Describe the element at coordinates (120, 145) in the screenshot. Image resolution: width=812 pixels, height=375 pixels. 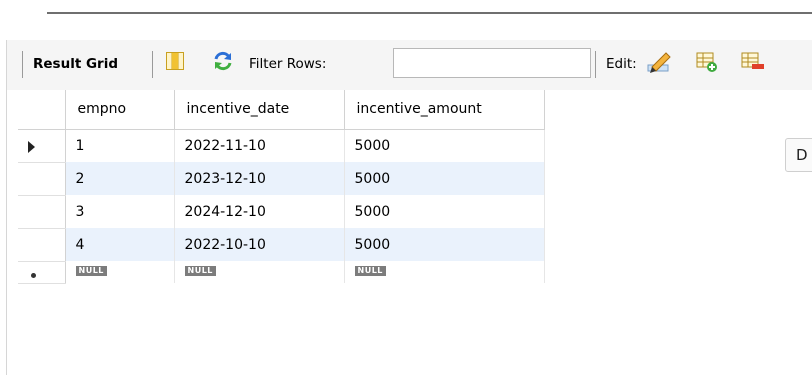
I see `cell-empno: 1` at that location.